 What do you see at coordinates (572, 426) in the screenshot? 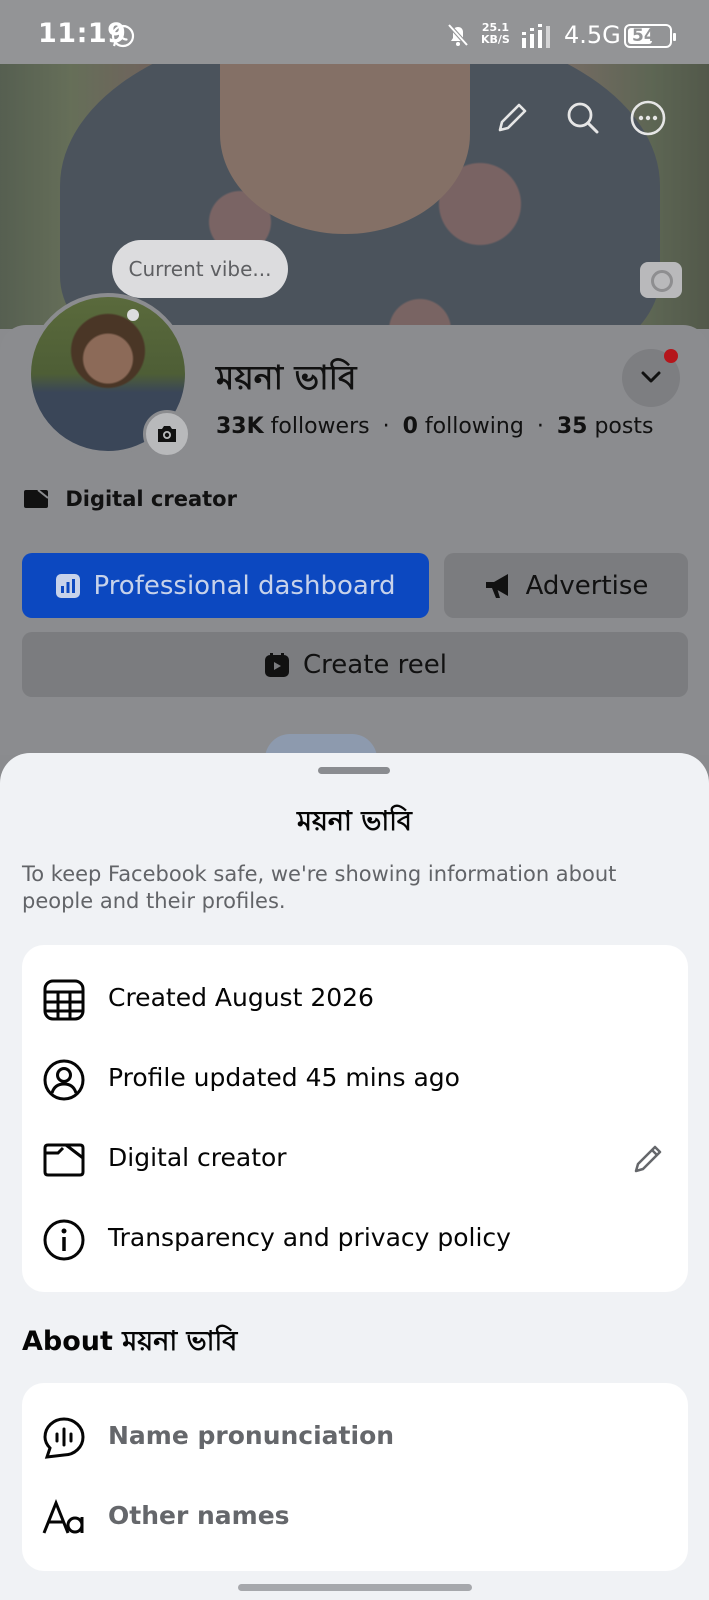
I see `posts-count: 35` at bounding box center [572, 426].